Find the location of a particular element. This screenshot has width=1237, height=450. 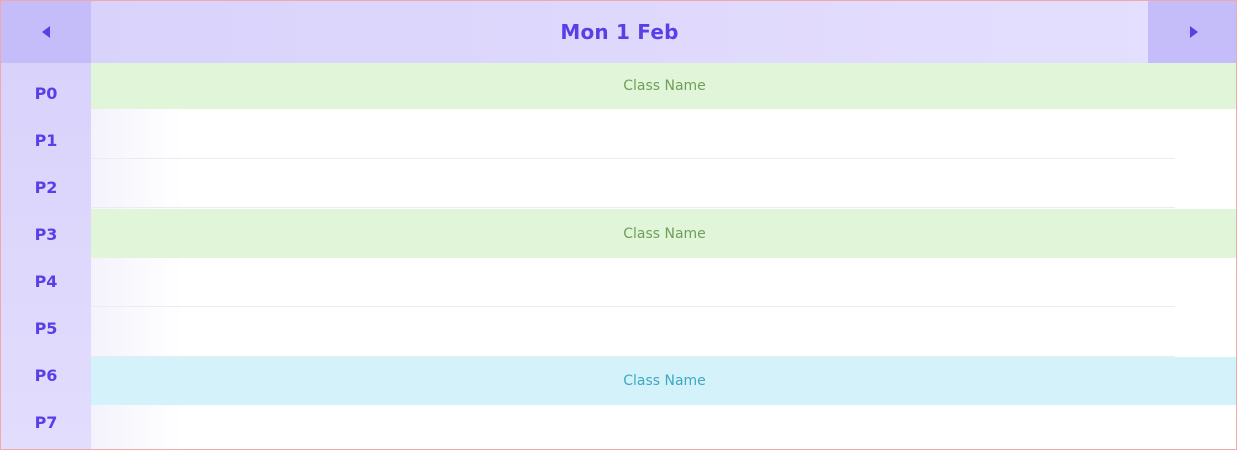

class-block-p3: Class Name is located at coordinates (663, 233).